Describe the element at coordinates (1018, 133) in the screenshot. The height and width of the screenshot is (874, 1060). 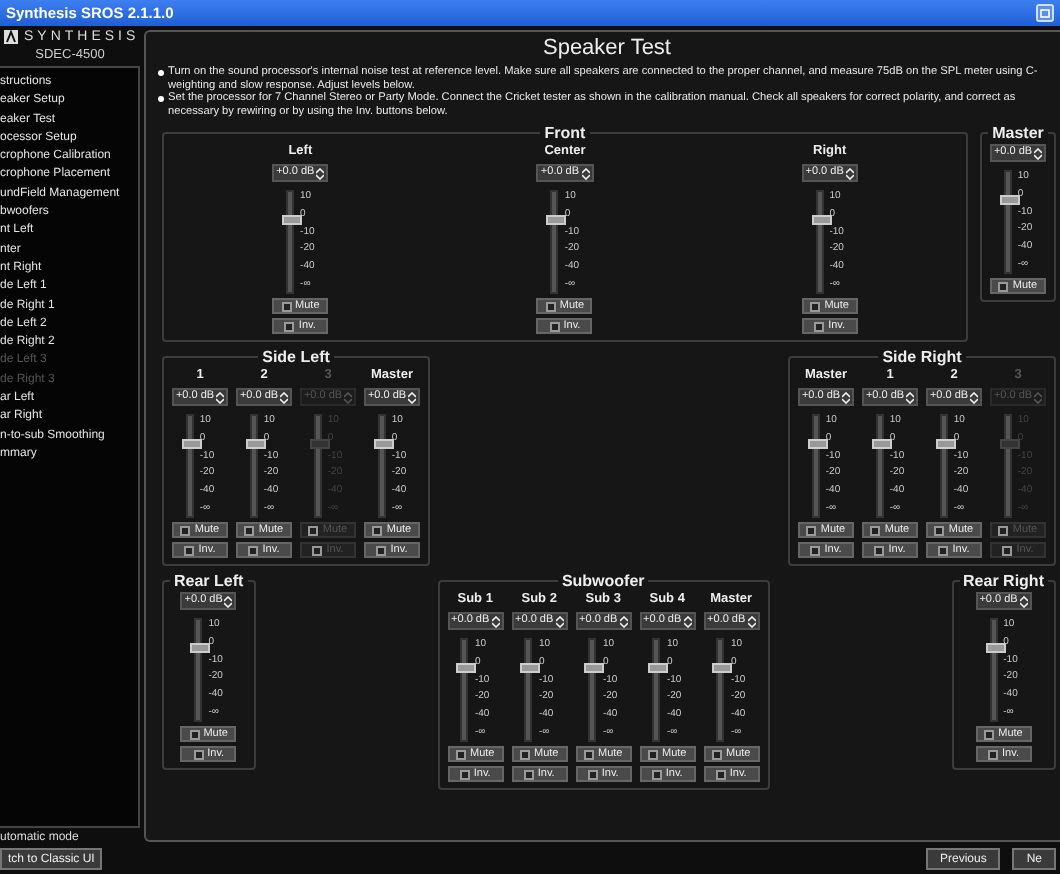
I see `group-title: Master` at that location.